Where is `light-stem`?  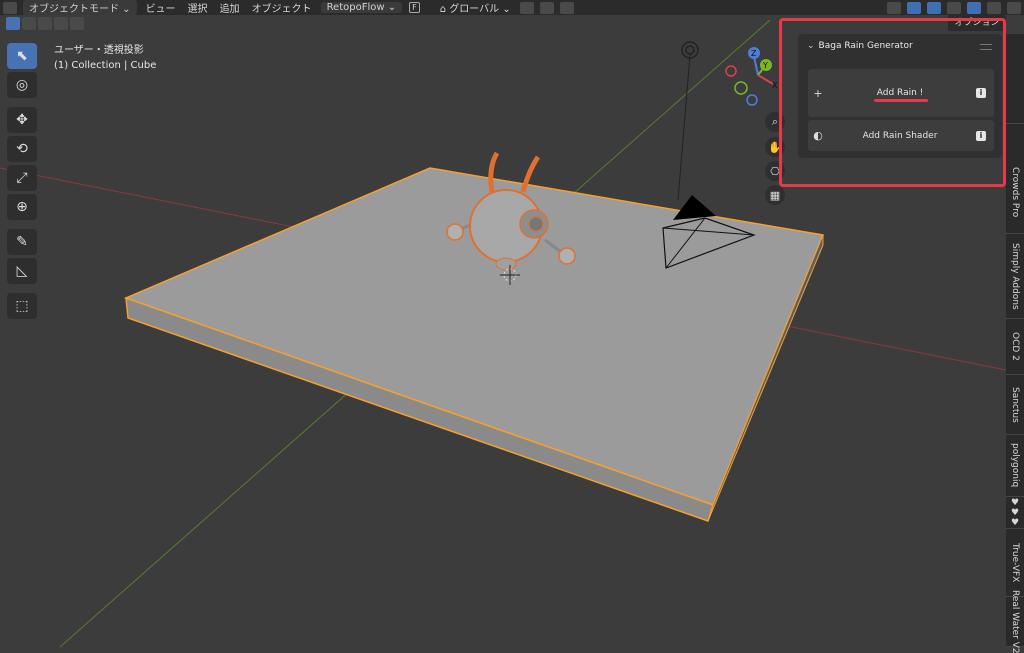
light-stem is located at coordinates (684, 127).